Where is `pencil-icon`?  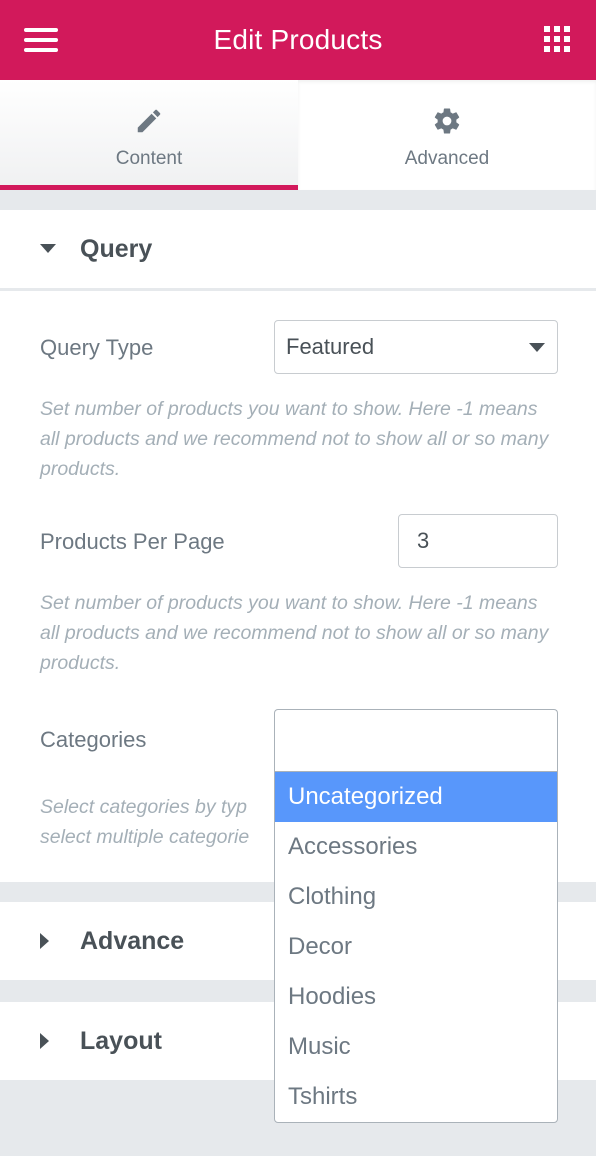
pencil-icon is located at coordinates (149, 121).